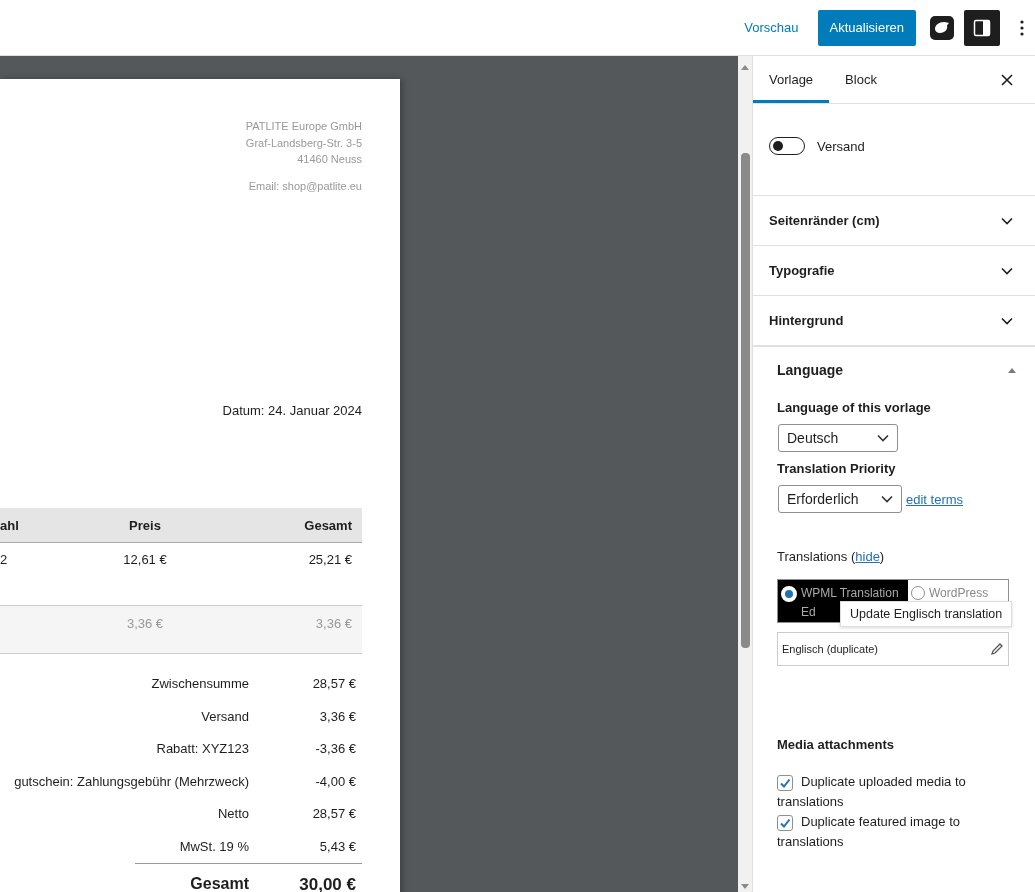 The image size is (1035, 892). I want to click on total-label: Versand, so click(225, 717).